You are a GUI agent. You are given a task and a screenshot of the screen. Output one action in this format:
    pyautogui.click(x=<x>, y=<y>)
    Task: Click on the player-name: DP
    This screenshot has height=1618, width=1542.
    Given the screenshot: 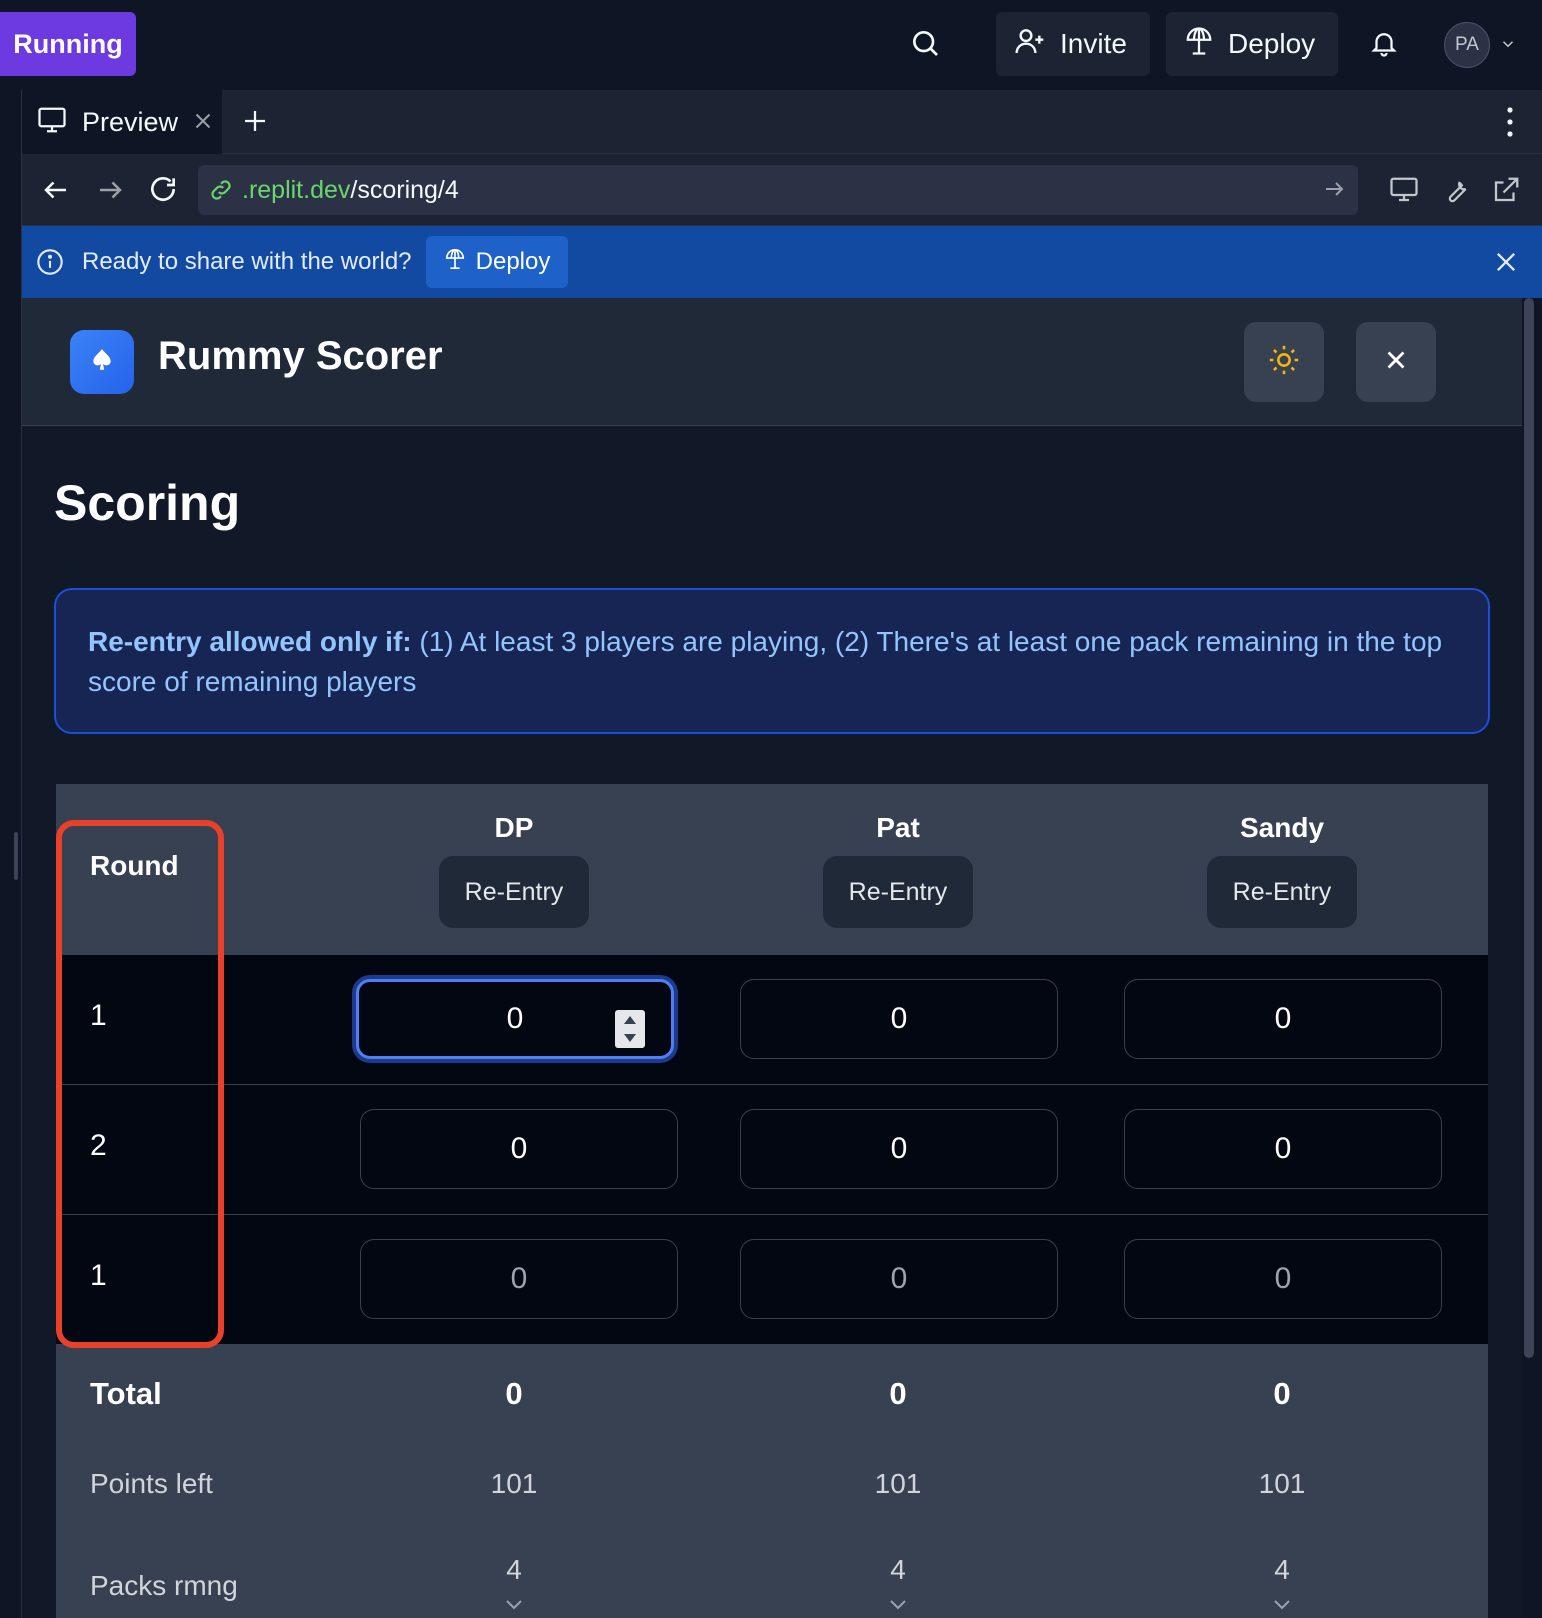 What is the action you would take?
    pyautogui.click(x=514, y=827)
    